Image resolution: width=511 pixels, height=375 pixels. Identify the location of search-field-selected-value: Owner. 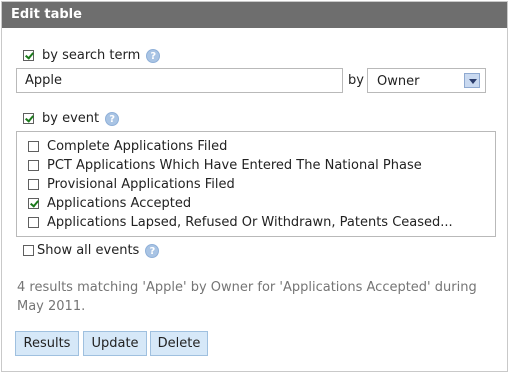
(398, 81).